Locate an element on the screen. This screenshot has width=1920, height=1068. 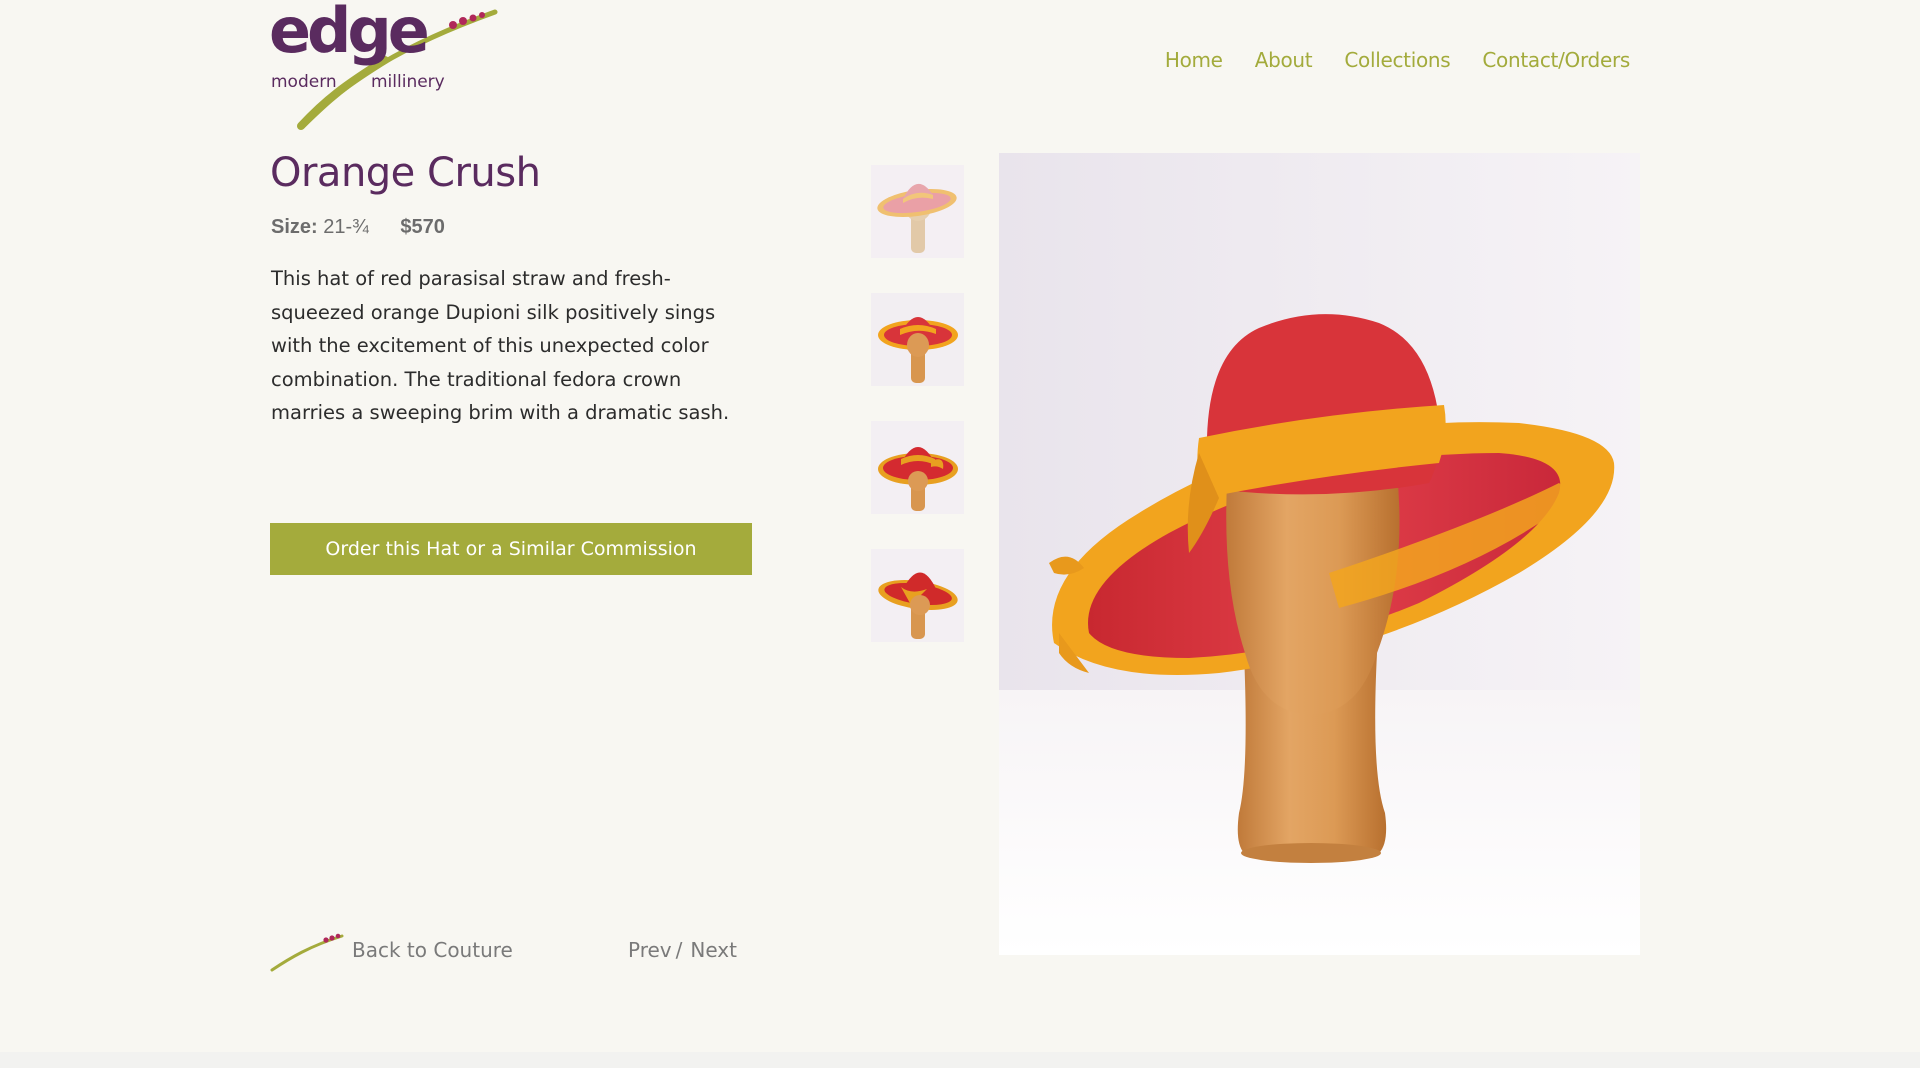
logo-sub-left: modern is located at coordinates (304, 82).